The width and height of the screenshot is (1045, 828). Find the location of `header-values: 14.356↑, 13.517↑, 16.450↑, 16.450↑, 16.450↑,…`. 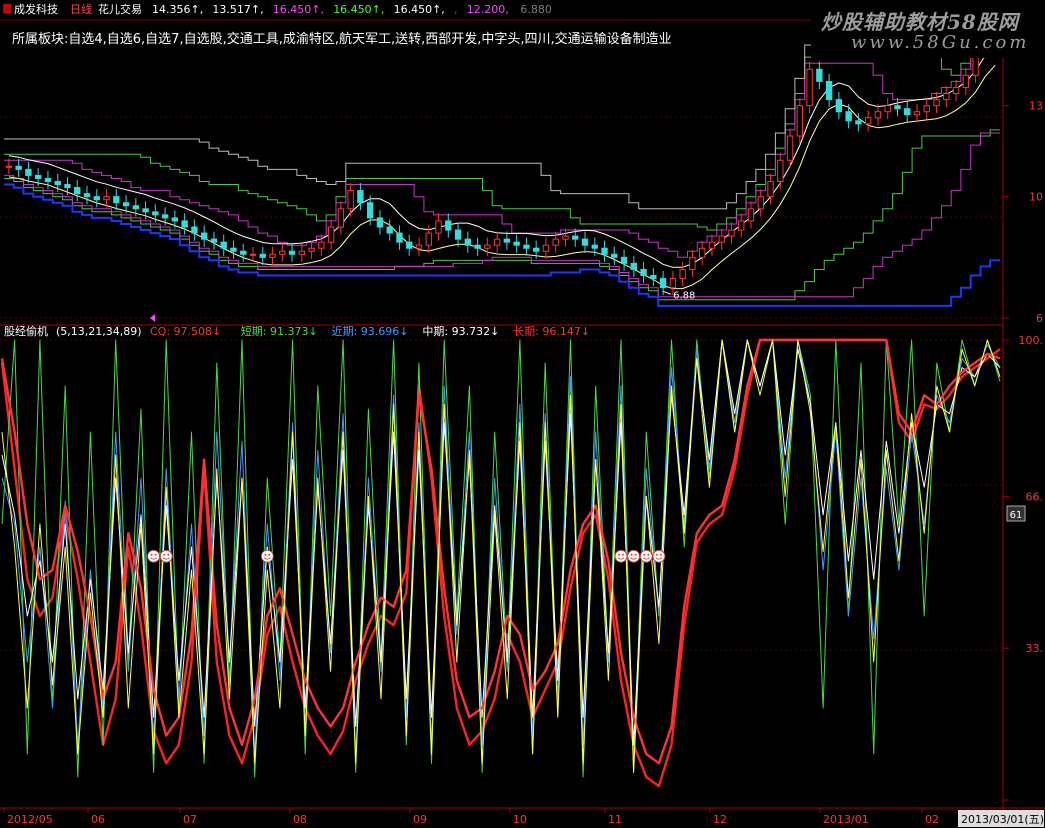

header-values: 14.356↑, 13.517↑, 16.450↑, 16.450↑, 16.450↑,… is located at coordinates (352, 9).